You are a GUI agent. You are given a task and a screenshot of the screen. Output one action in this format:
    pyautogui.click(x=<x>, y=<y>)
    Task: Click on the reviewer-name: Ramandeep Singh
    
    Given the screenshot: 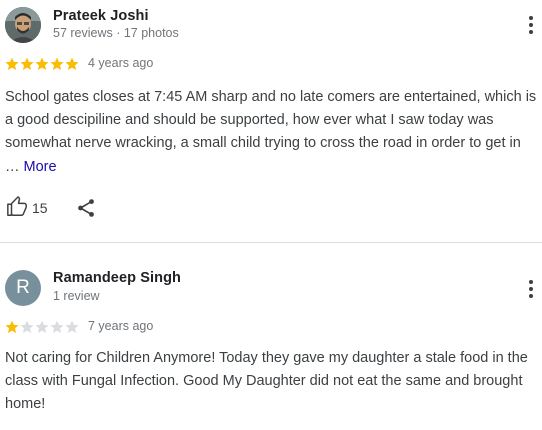 What is the action you would take?
    pyautogui.click(x=117, y=278)
    